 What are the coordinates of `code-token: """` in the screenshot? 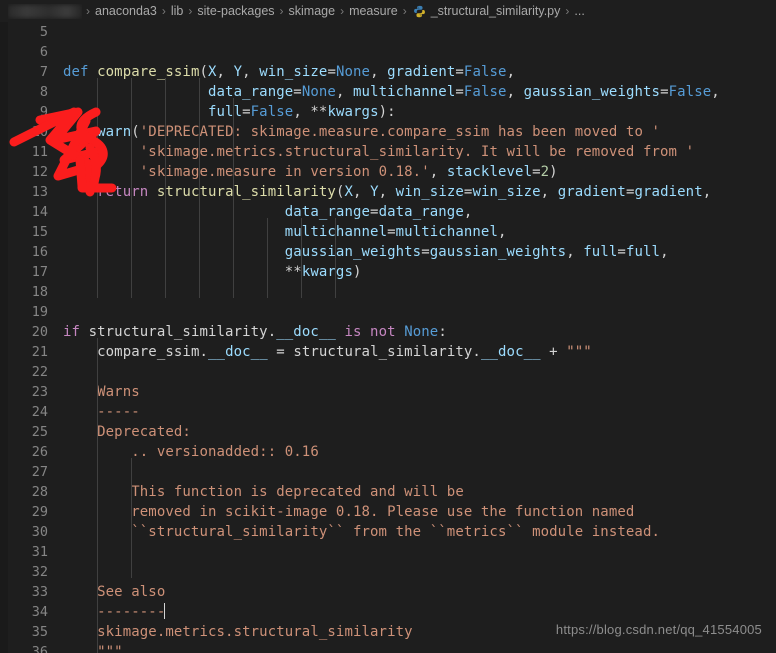 It's located at (93, 648).